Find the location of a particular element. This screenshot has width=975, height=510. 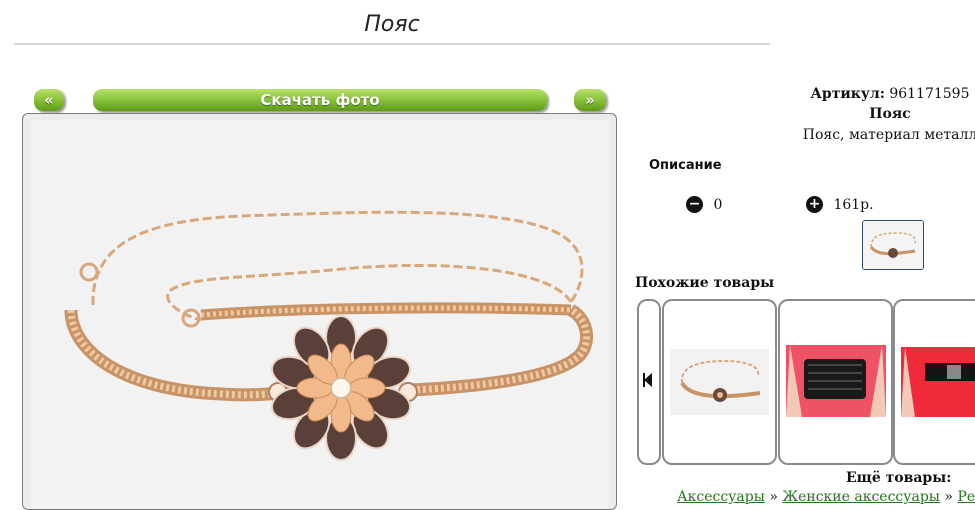

product-sku: Артикул: 961171595 is located at coordinates (882, 94).